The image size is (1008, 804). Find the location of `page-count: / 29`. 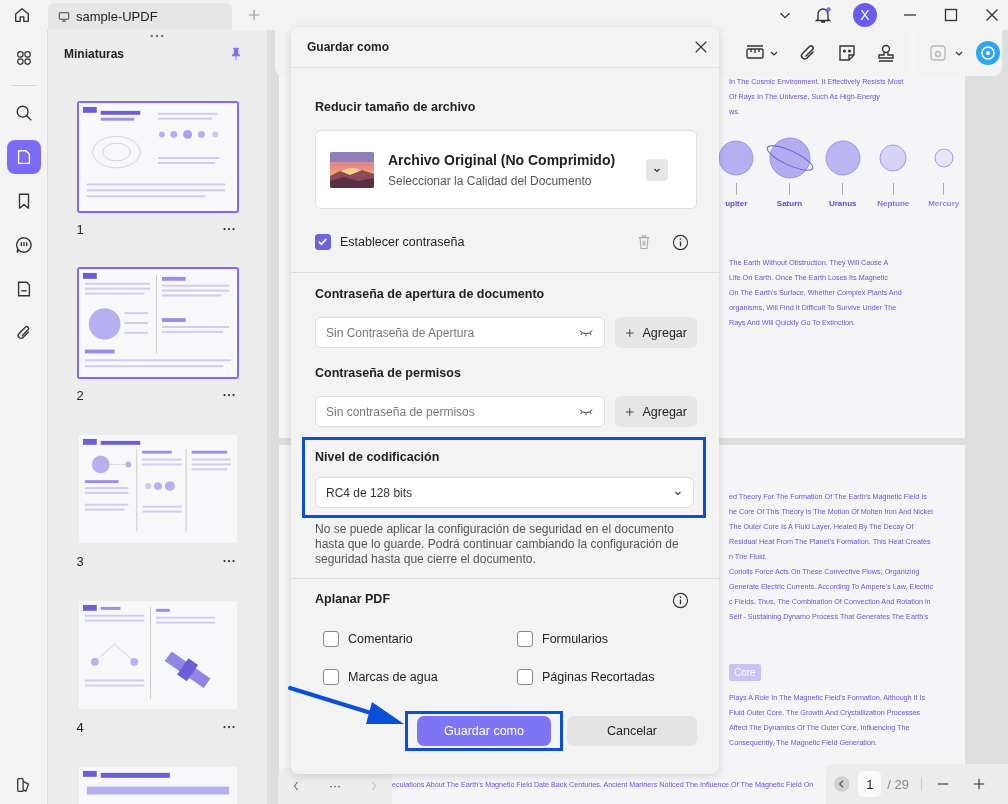

page-count: / 29 is located at coordinates (898, 784).